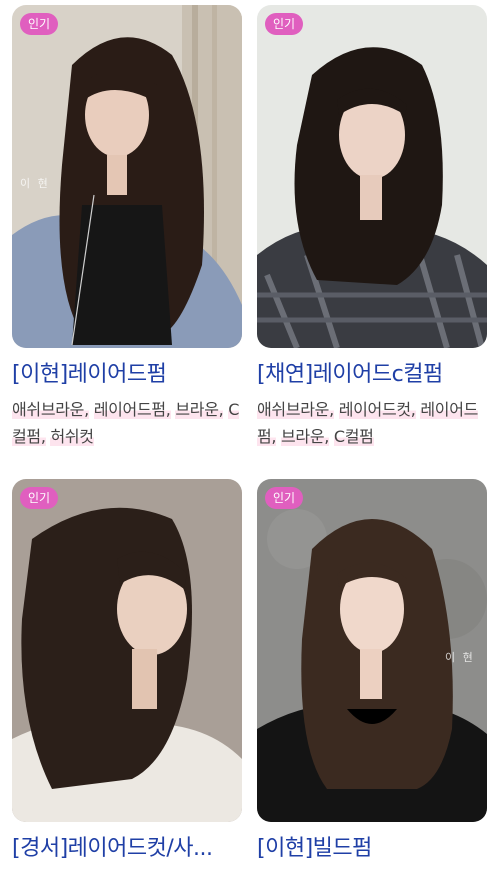 This screenshot has width=488, height=869. Describe the element at coordinates (72, 436) in the screenshot. I see `tag: 허쉬컷` at that location.